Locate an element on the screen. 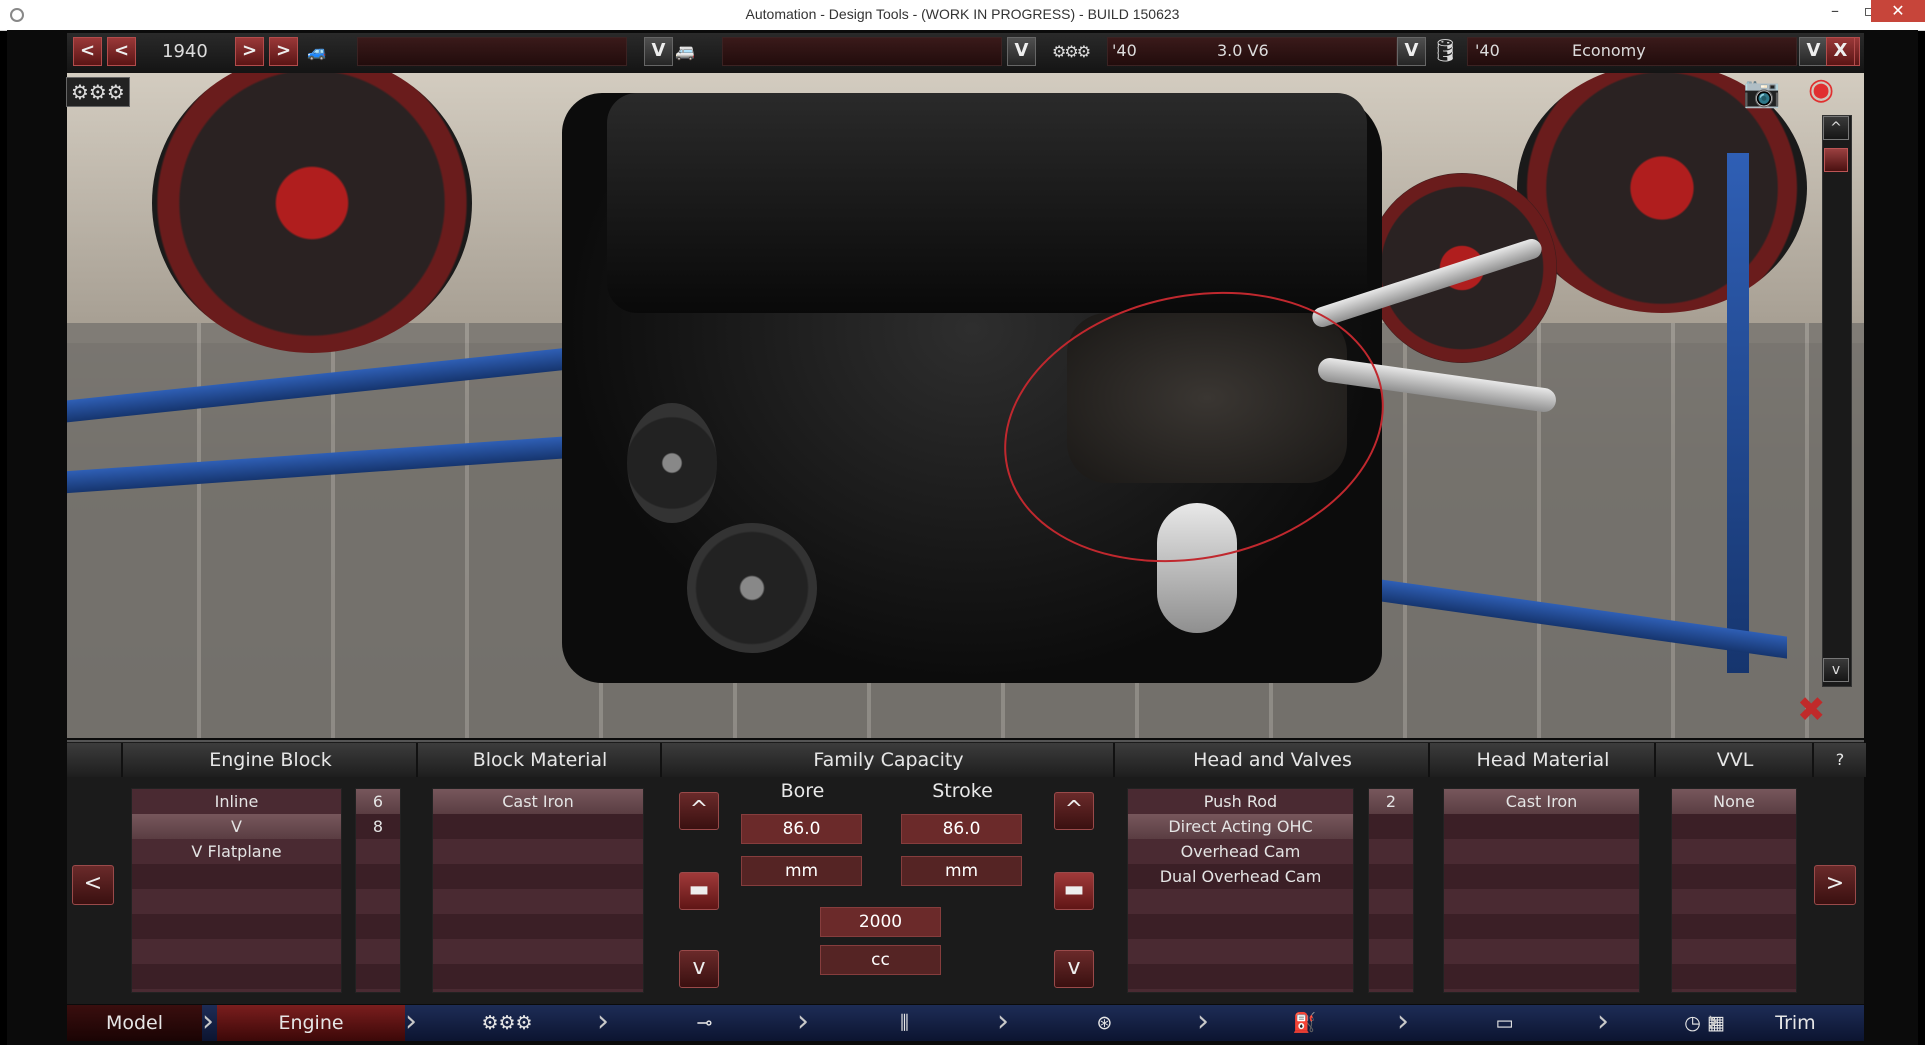  camera-icon: 📷 is located at coordinates (1761, 92).